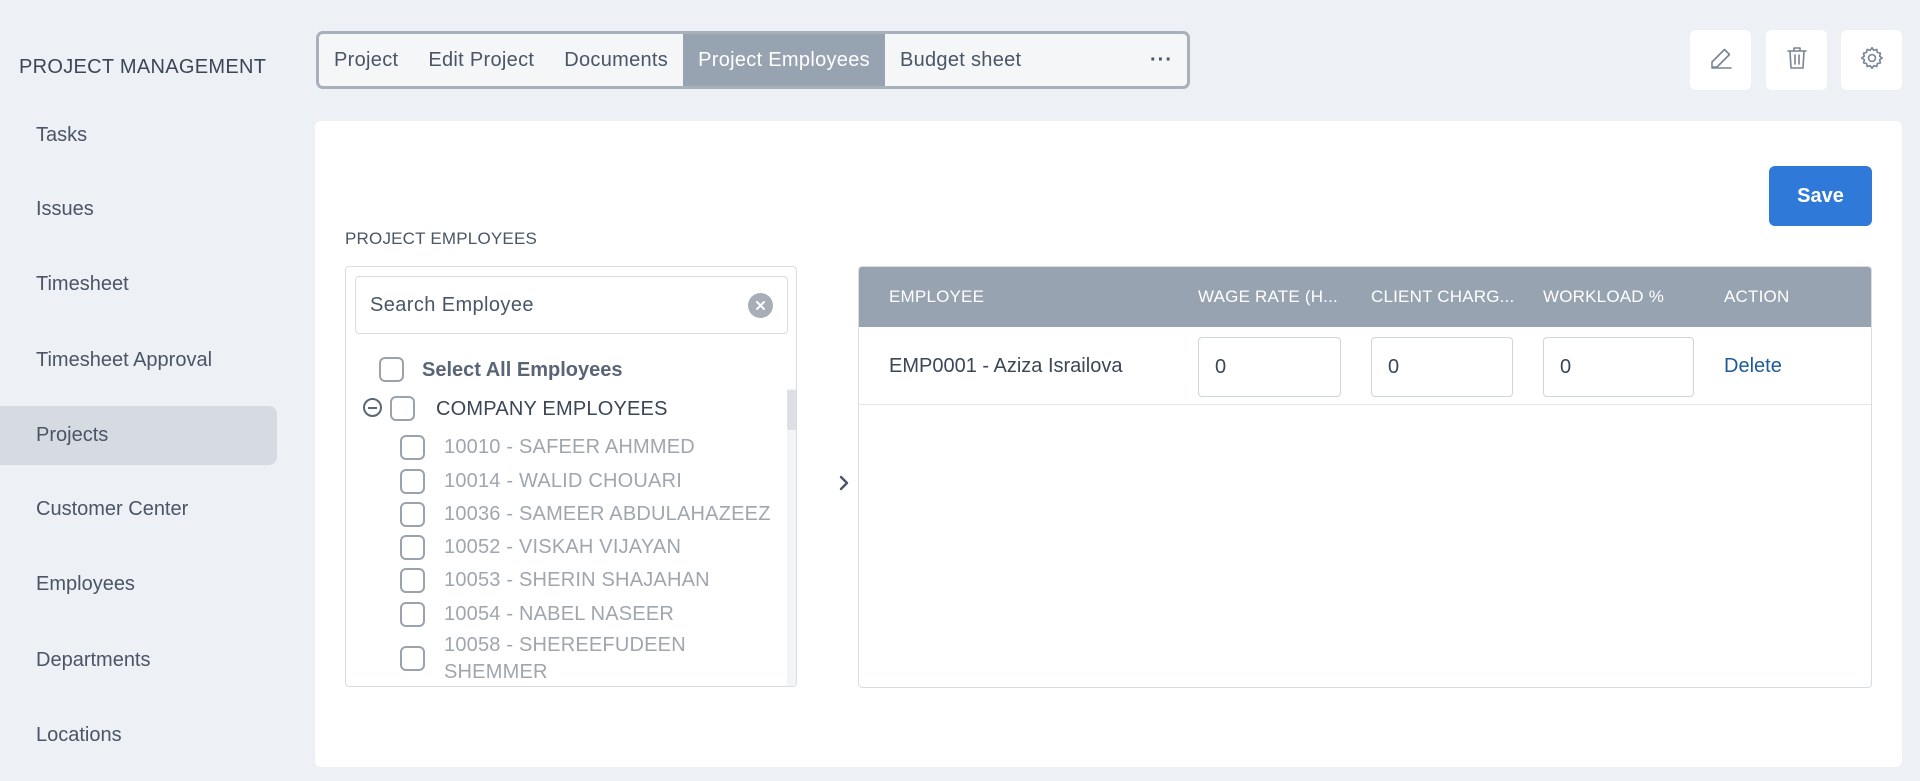  I want to click on tab-edit-project: Edit Project, so click(481, 60).